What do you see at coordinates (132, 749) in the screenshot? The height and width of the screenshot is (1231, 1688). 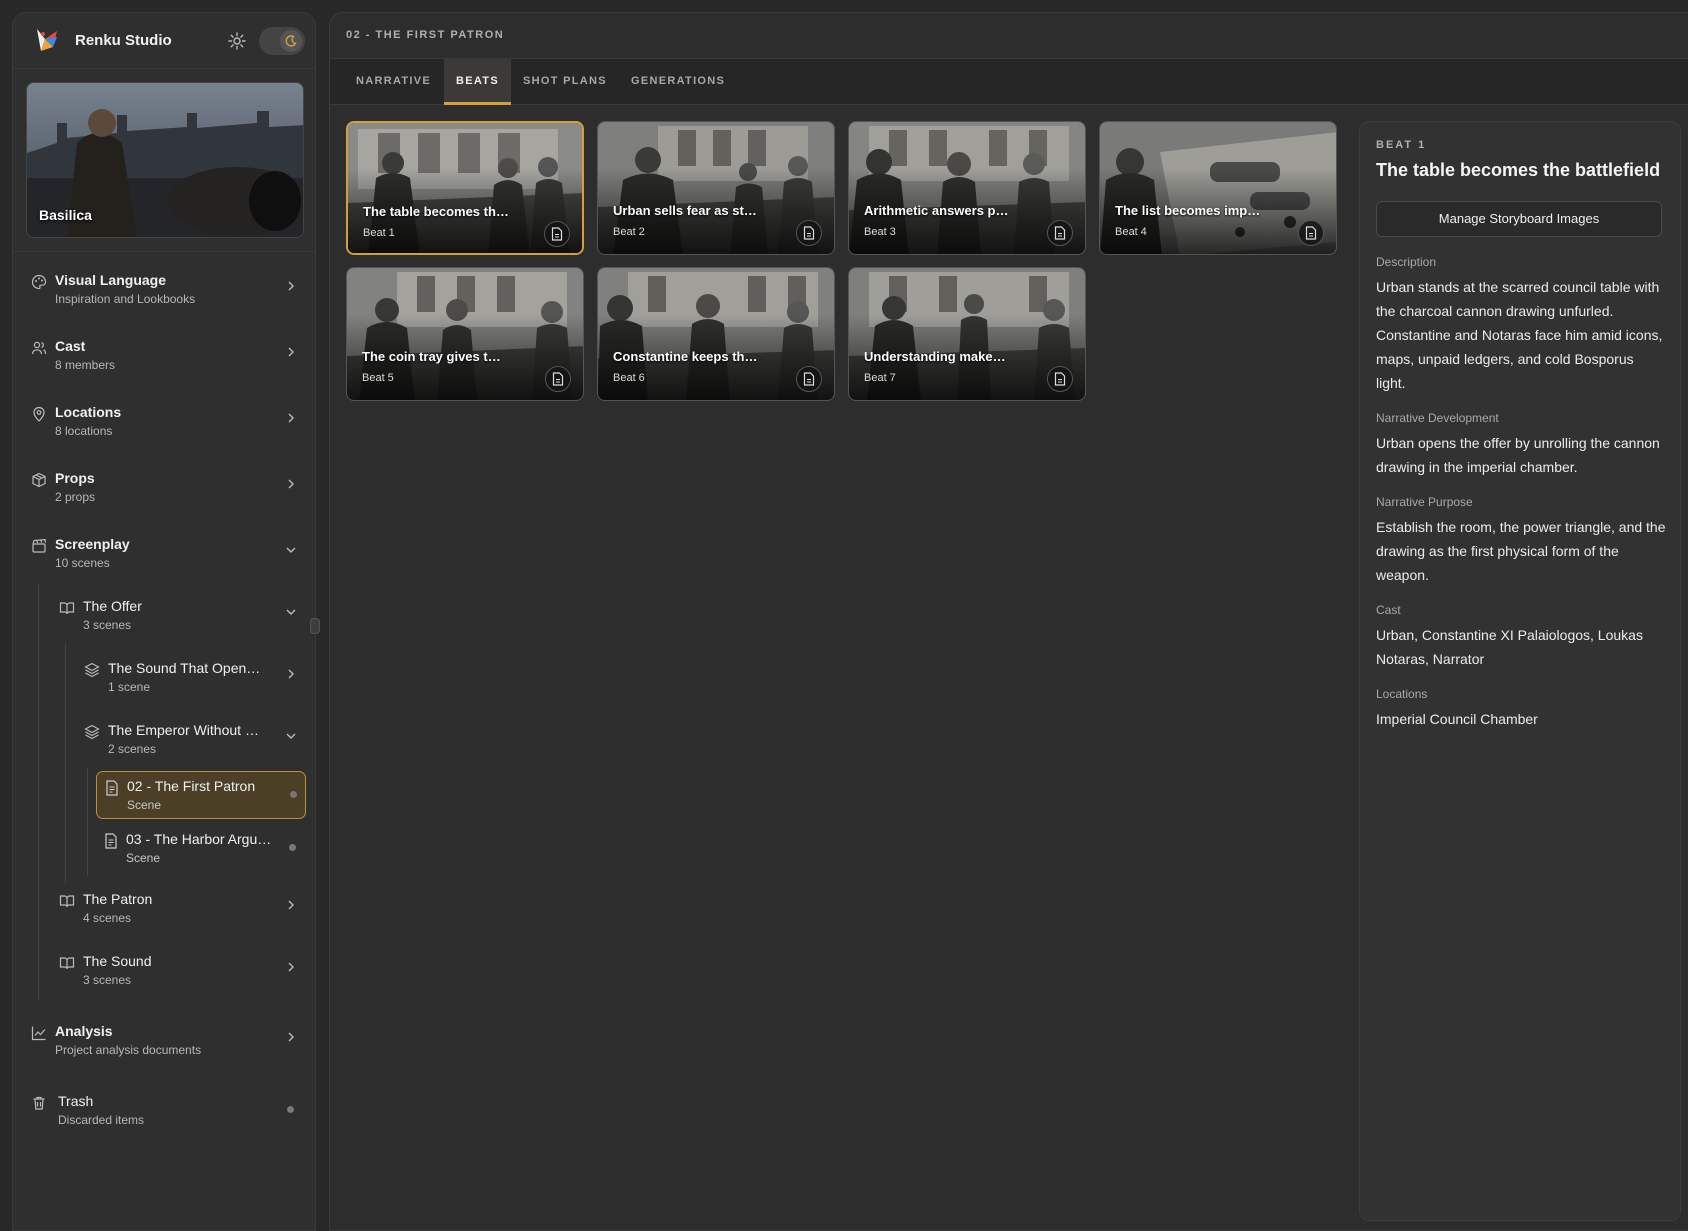 I see `sequence-subtitle: 2 scenes` at bounding box center [132, 749].